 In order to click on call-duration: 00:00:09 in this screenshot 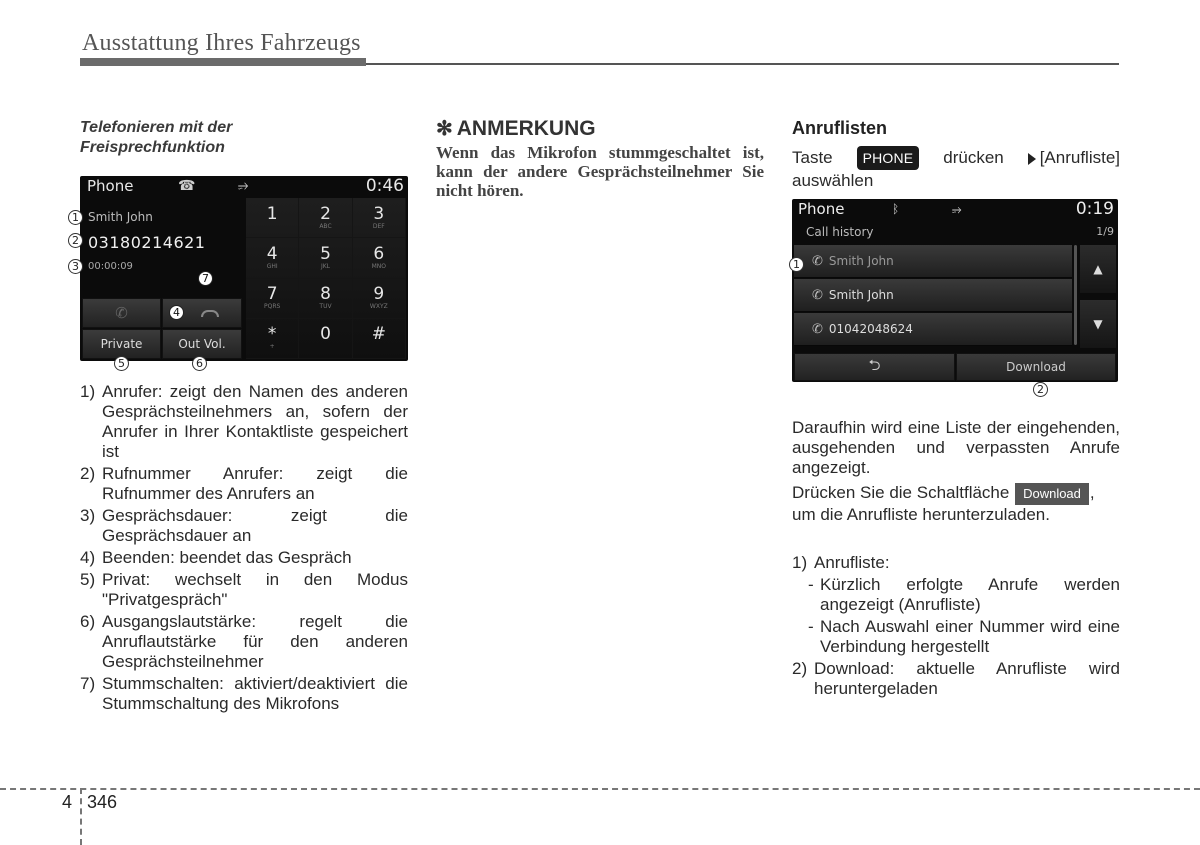, I will do `click(110, 266)`.